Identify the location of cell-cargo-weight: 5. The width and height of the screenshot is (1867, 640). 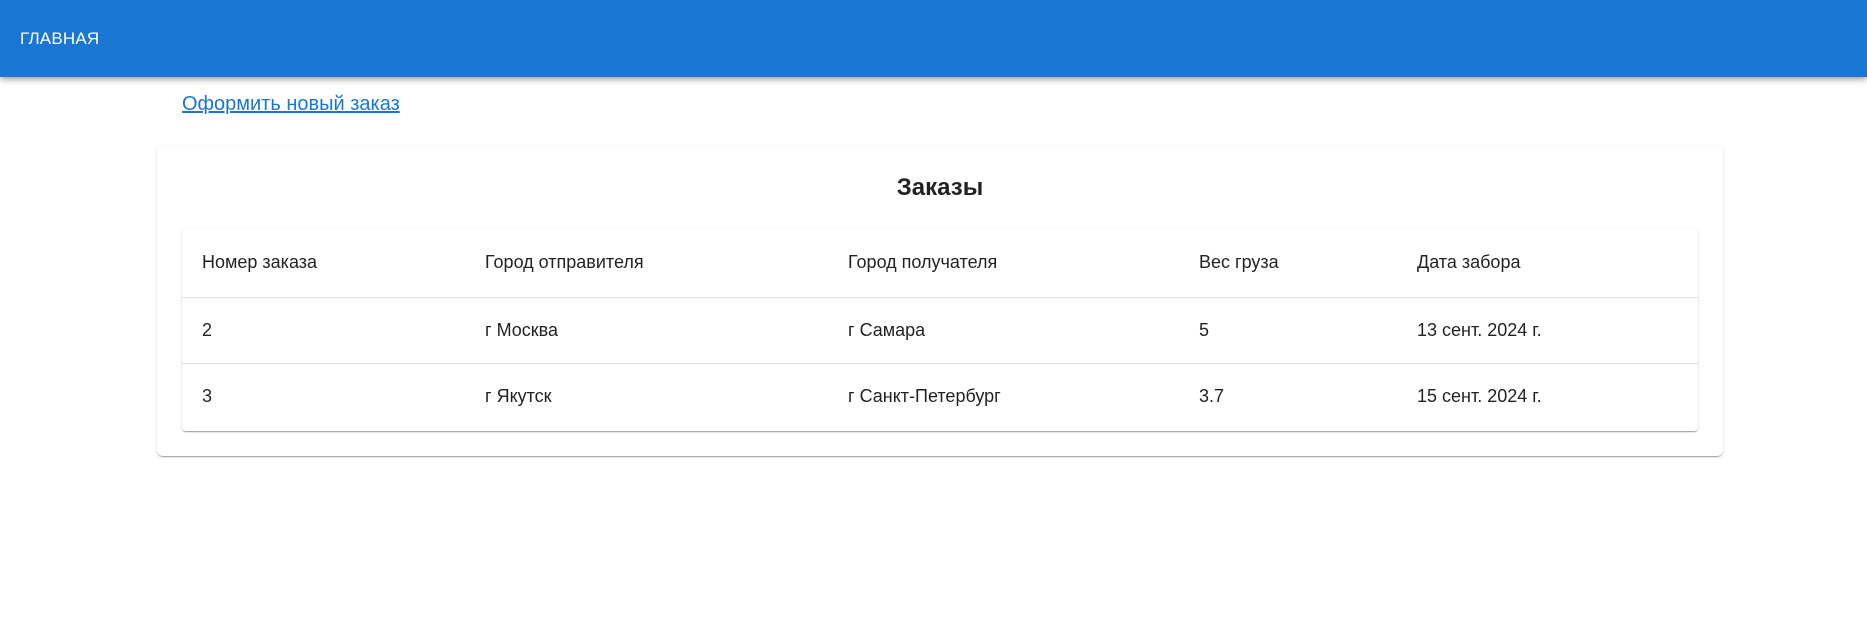
(1288, 330).